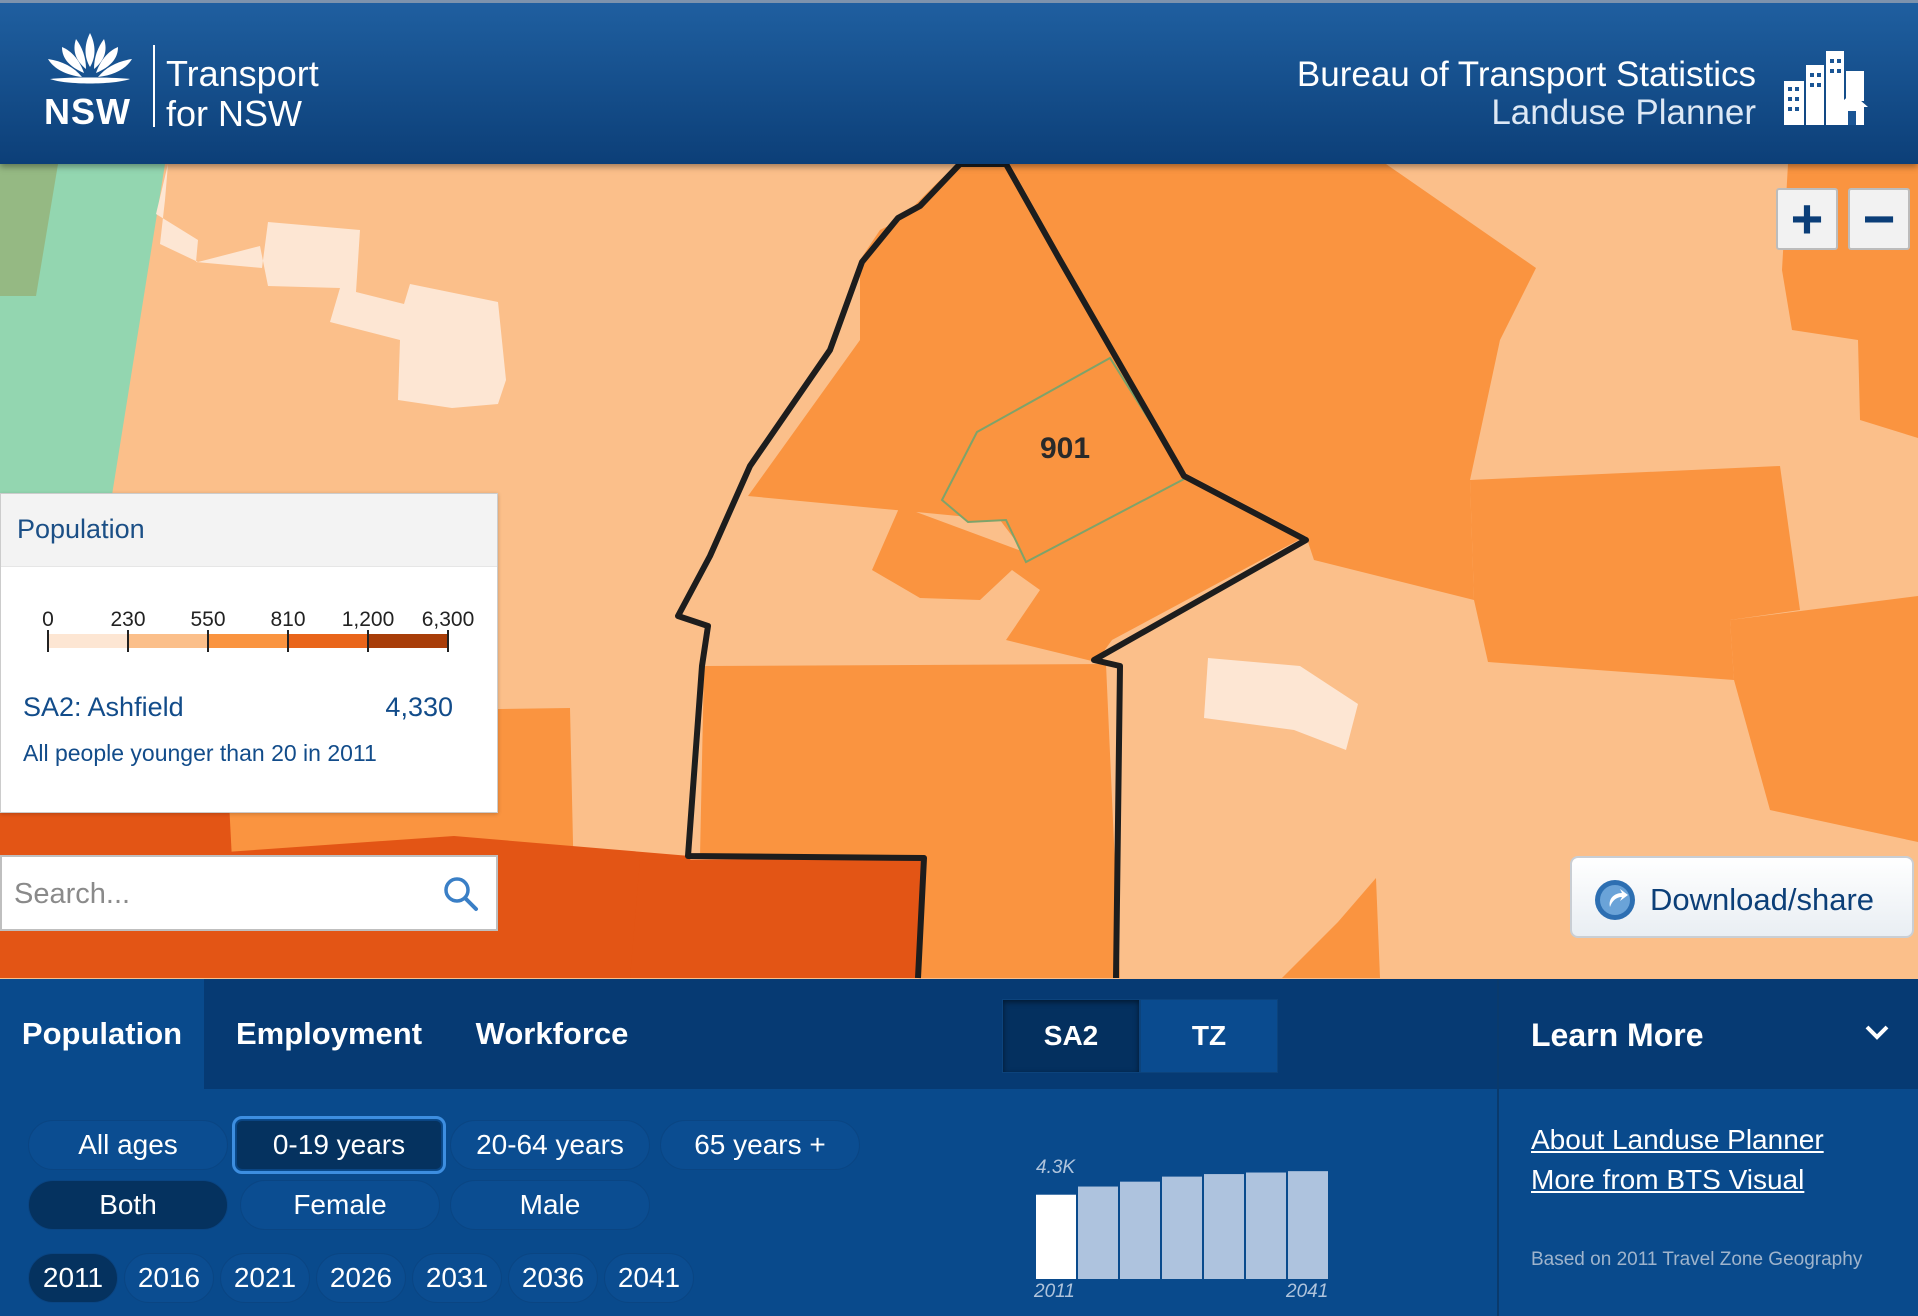 The height and width of the screenshot is (1316, 1918). Describe the element at coordinates (154, 86) in the screenshot. I see `logo-divider` at that location.